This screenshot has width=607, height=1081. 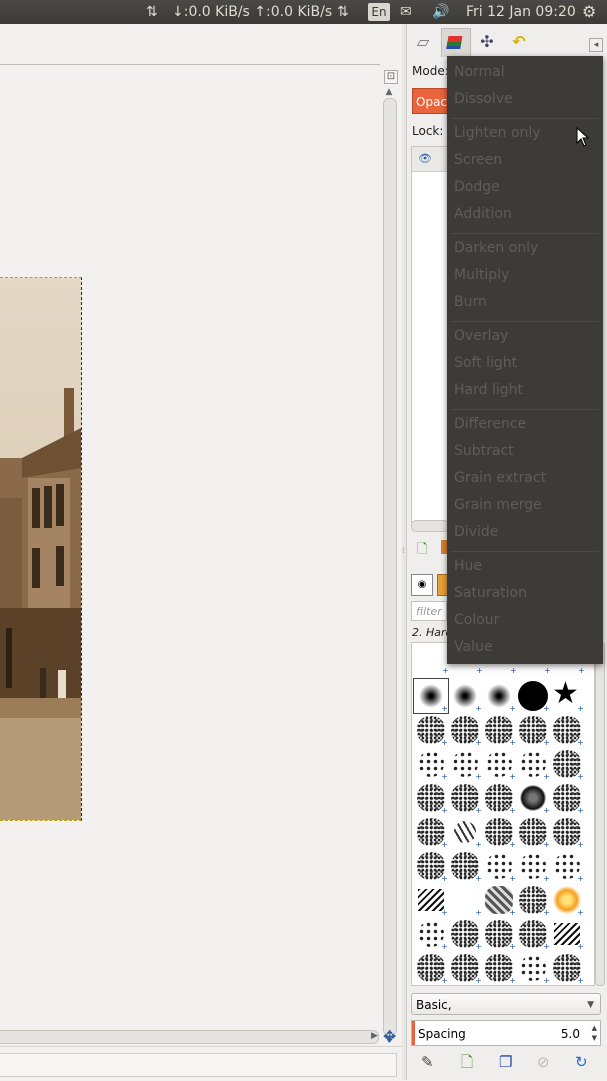 What do you see at coordinates (422, 585) in the screenshot?
I see `brushes-tab-icon: ◉` at bounding box center [422, 585].